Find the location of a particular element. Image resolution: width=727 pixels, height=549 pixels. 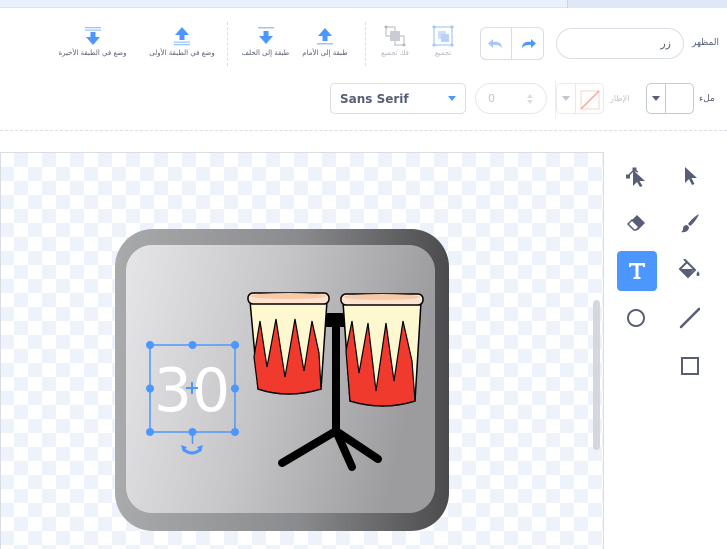

font-dropdown: Sans Serif is located at coordinates (398, 98).